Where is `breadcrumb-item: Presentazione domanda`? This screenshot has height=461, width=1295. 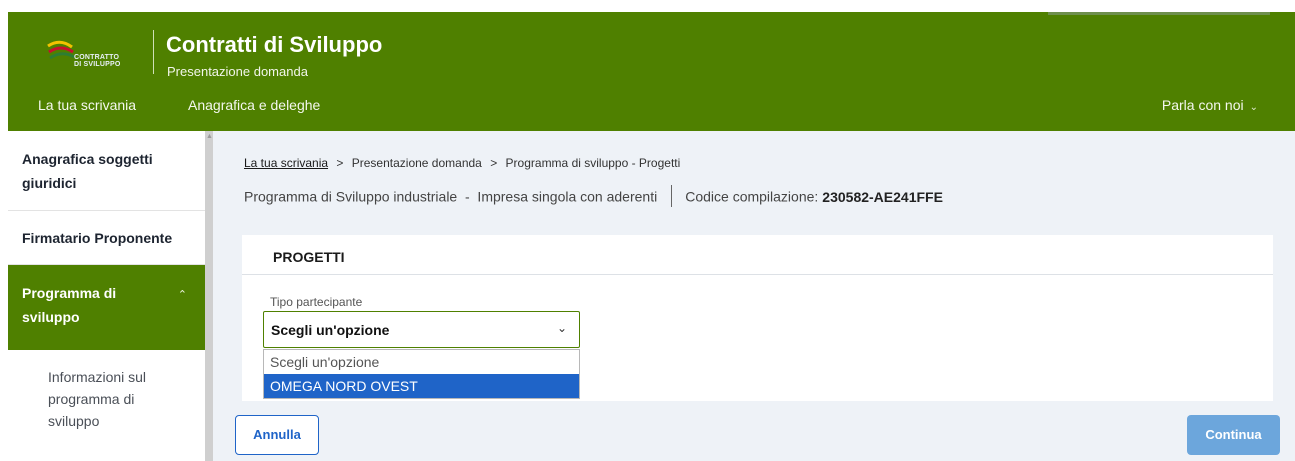 breadcrumb-item: Presentazione domanda is located at coordinates (416, 163).